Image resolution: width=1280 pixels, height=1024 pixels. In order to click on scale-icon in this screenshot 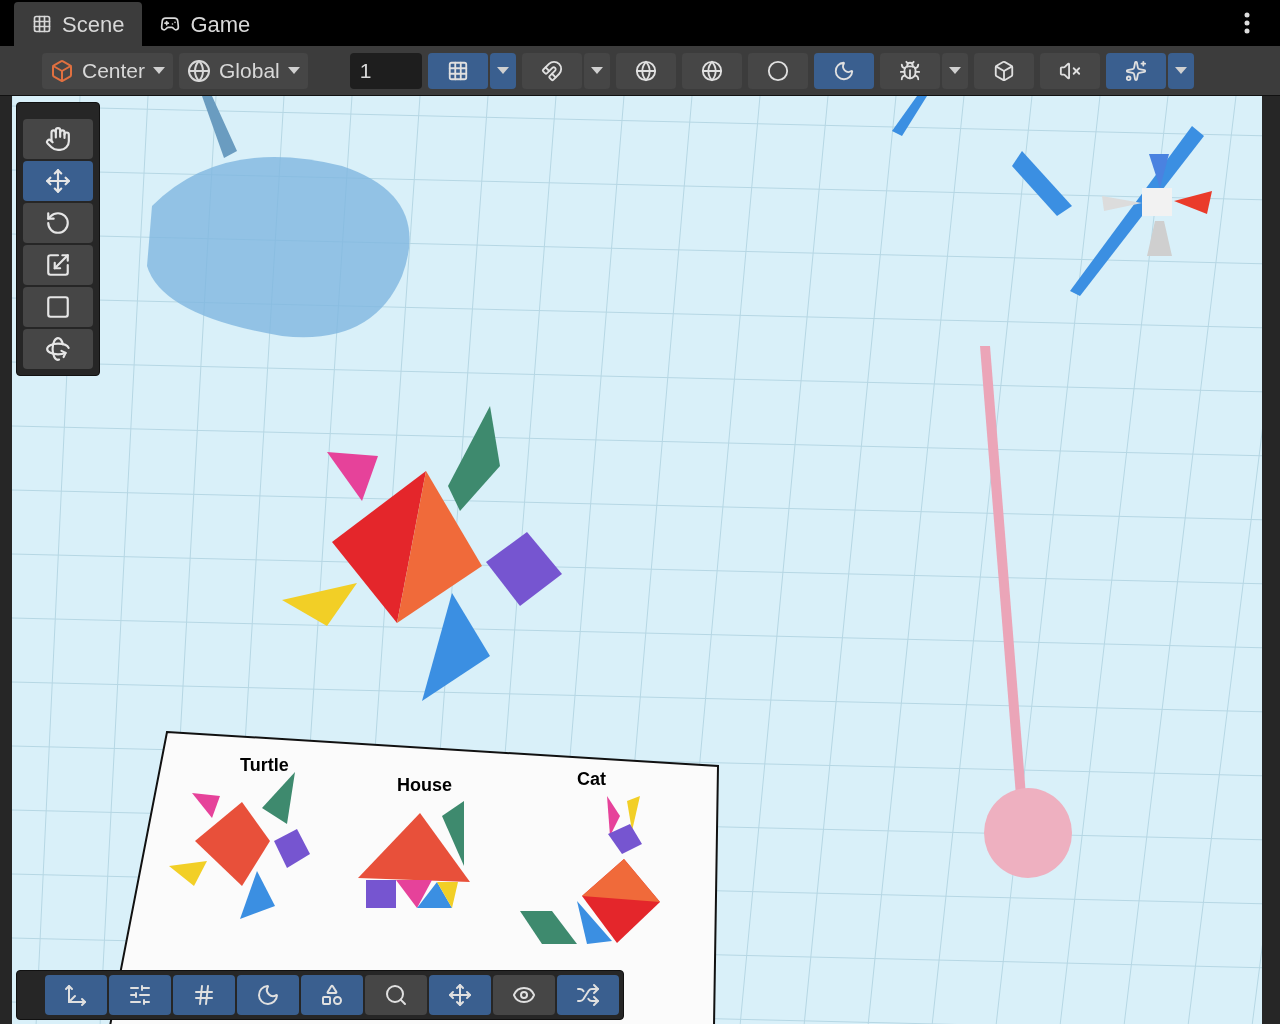, I will do `click(58, 265)`.